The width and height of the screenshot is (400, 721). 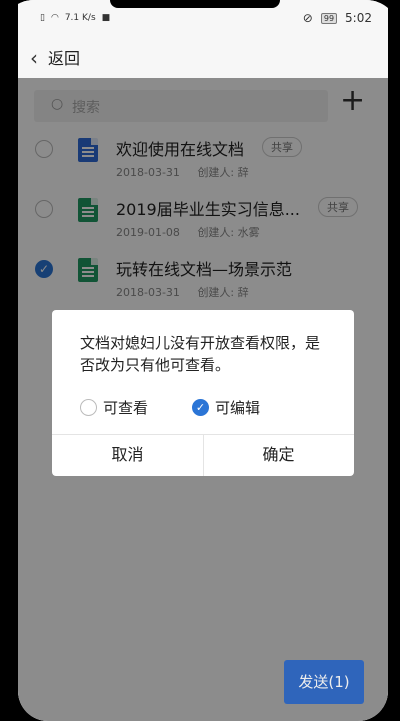 I want to click on option-view-label: 可查看, so click(x=126, y=408).